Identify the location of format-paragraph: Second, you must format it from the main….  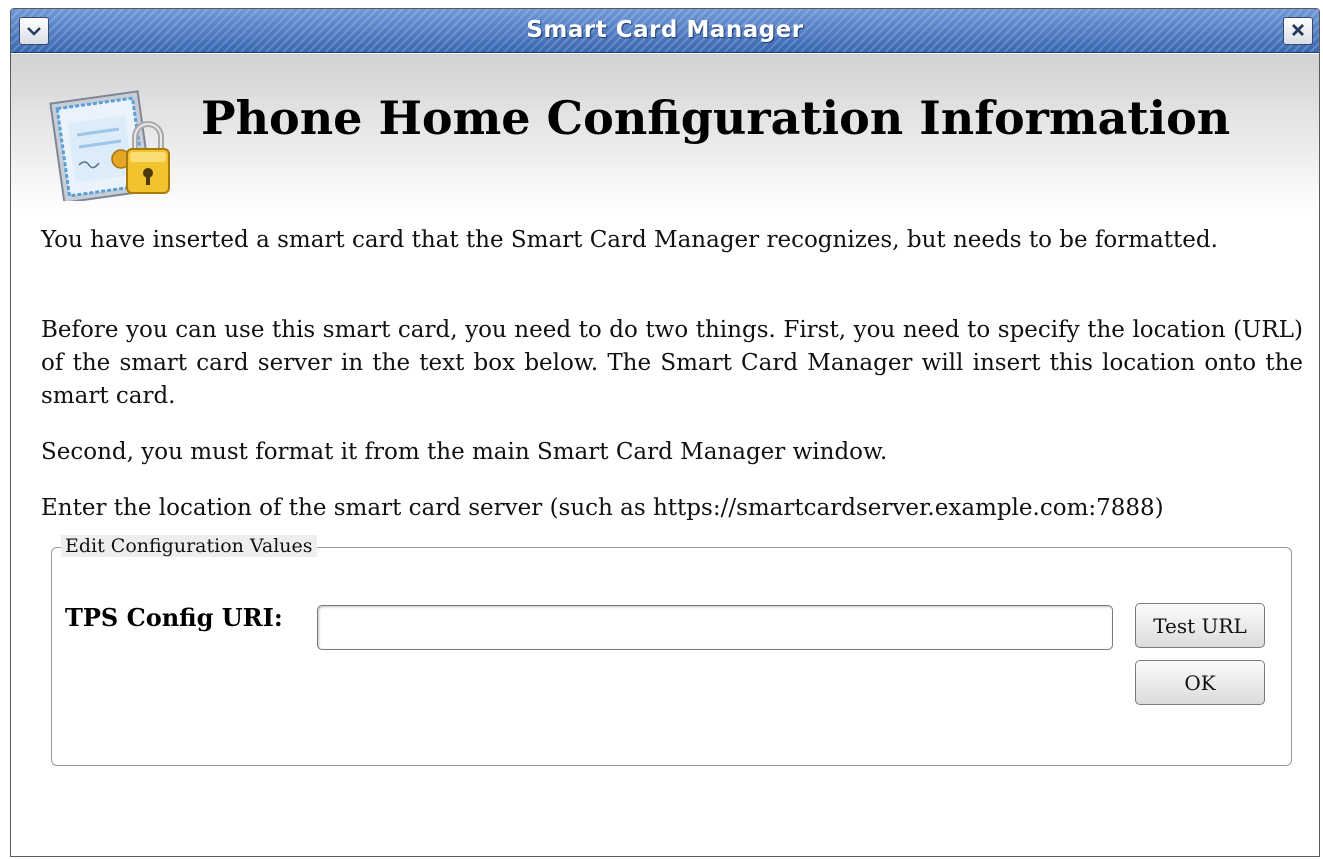
(464, 452).